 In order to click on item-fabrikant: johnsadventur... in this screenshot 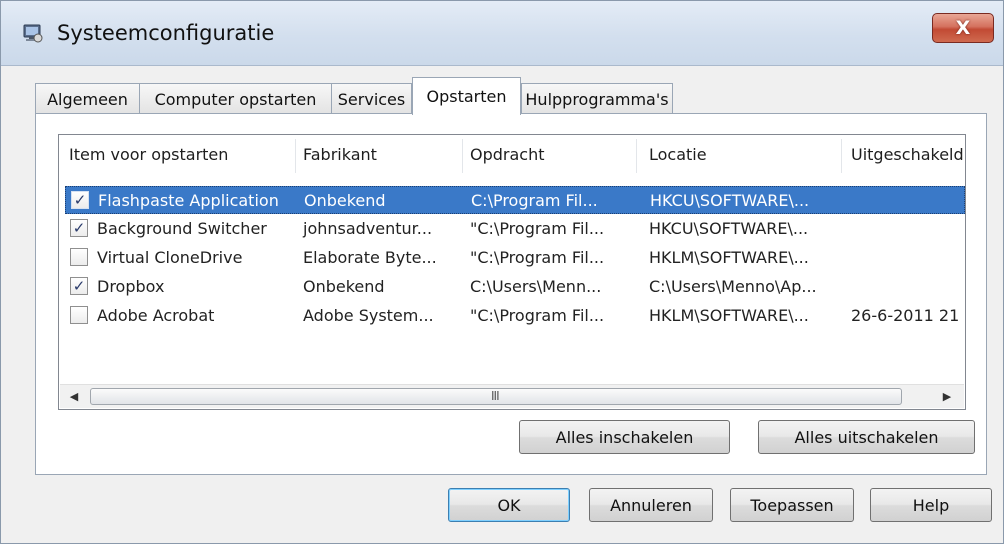, I will do `click(368, 228)`.